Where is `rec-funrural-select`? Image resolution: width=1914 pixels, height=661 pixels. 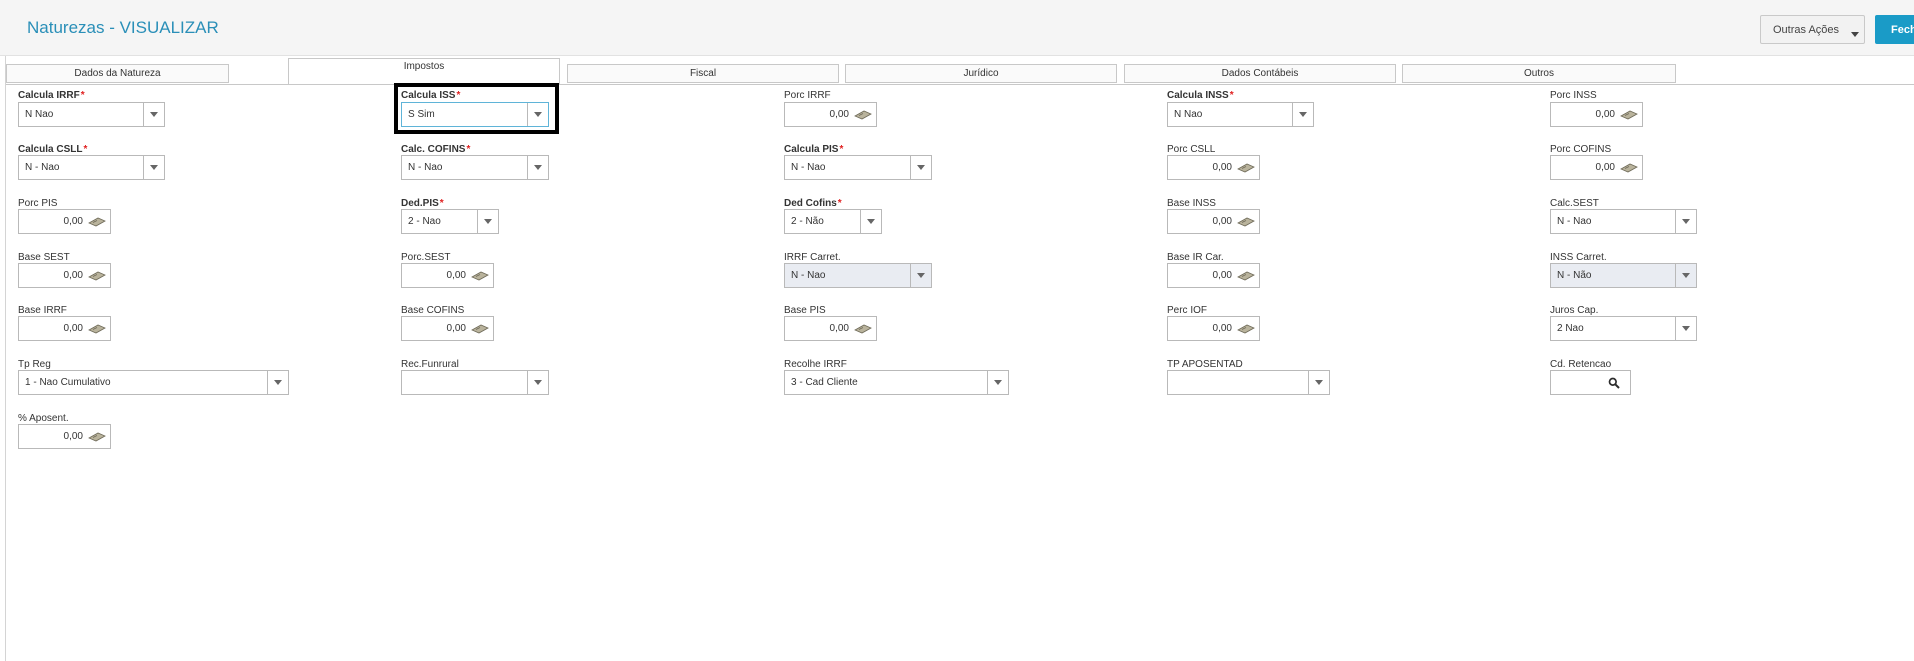
rec-funrural-select is located at coordinates (475, 382).